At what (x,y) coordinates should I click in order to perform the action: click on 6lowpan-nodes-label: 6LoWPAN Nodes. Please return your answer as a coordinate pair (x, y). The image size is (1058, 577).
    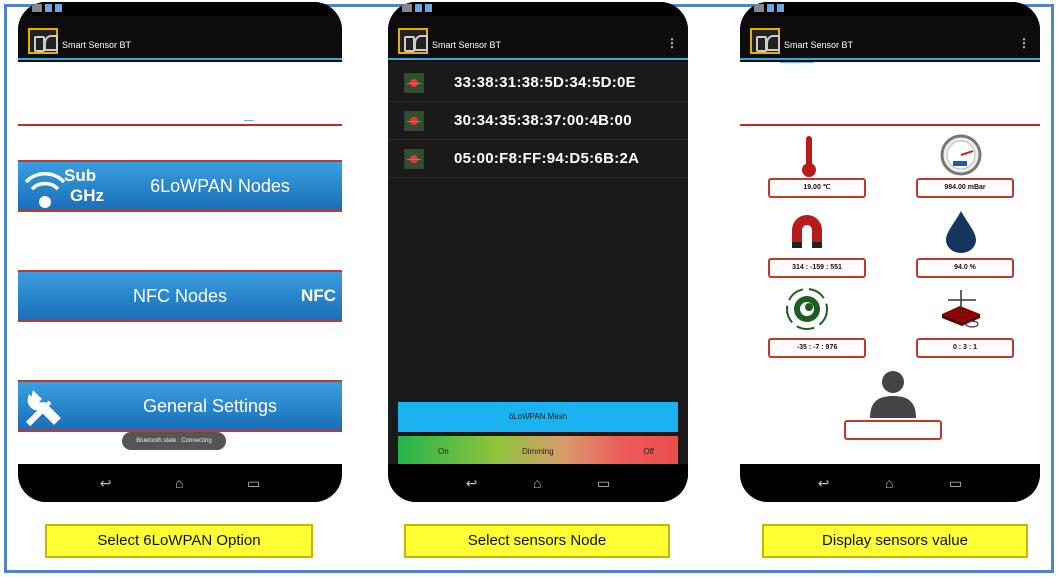
    Looking at the image, I should click on (220, 185).